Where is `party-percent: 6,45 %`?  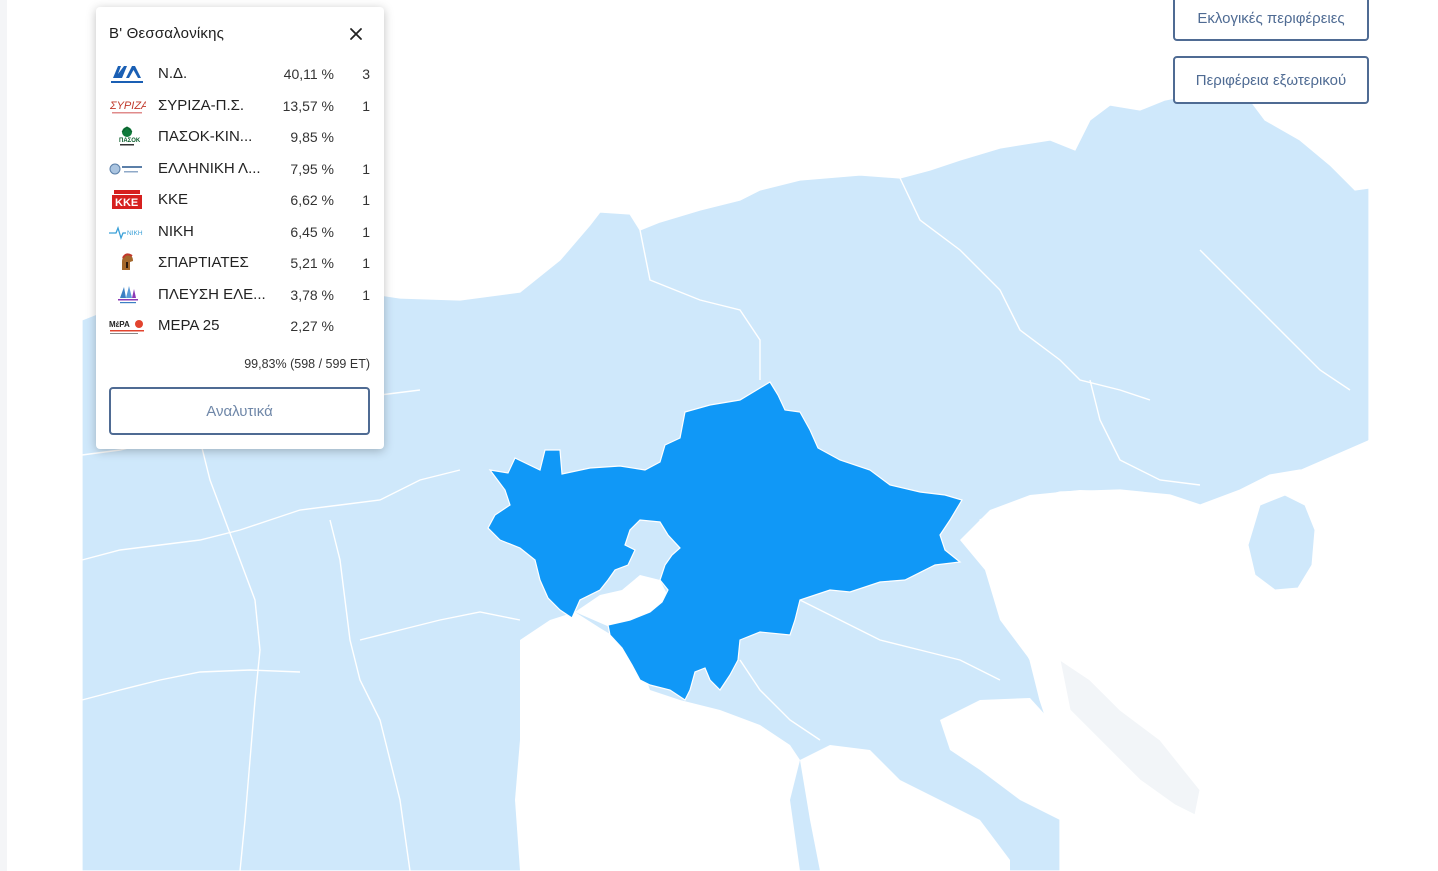
party-percent: 6,45 % is located at coordinates (312, 231).